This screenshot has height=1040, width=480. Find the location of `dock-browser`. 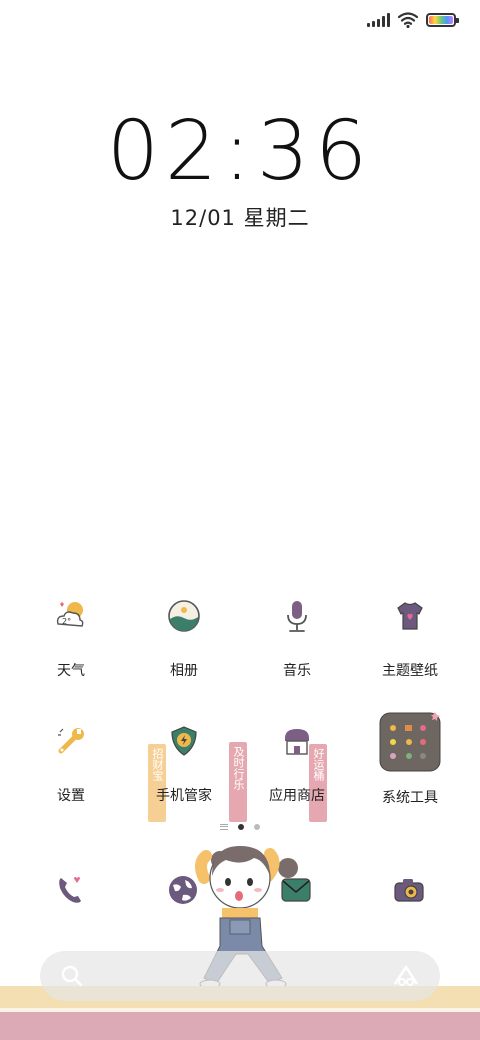

dock-browser is located at coordinates (183, 890).